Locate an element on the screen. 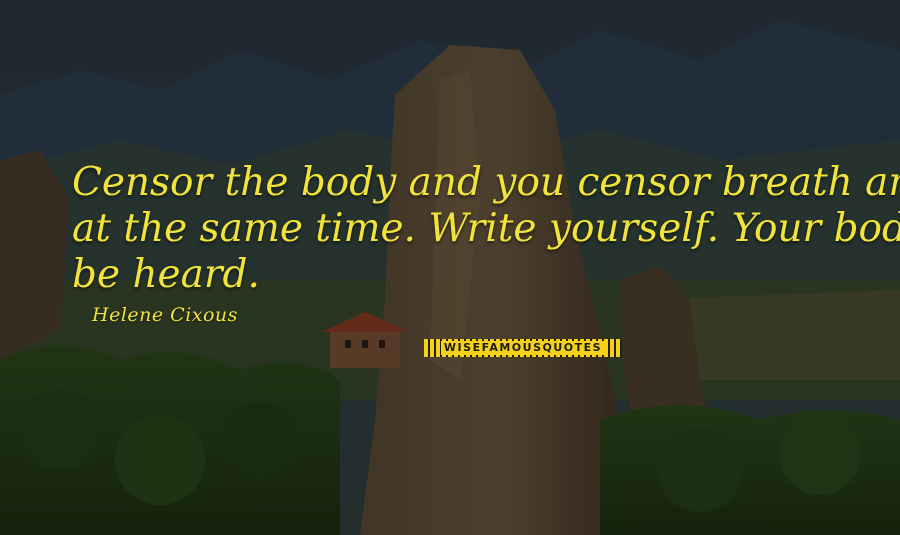 This screenshot has height=535, width=900. watermark-logo: WISEFAMOUSQUOTES is located at coordinates (523, 348).